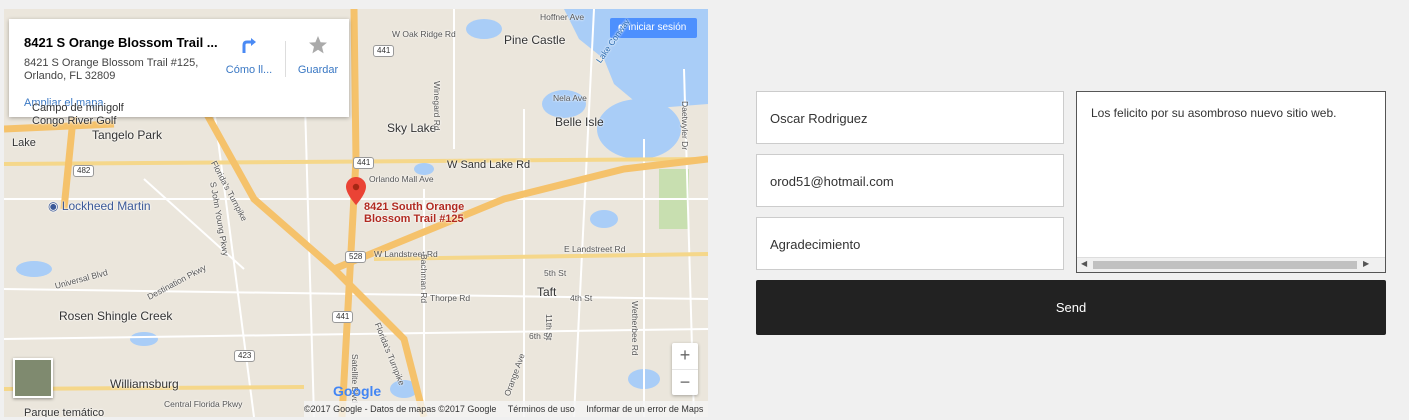 Image resolution: width=1409 pixels, height=420 pixels. I want to click on infobox-divider, so click(285, 59).